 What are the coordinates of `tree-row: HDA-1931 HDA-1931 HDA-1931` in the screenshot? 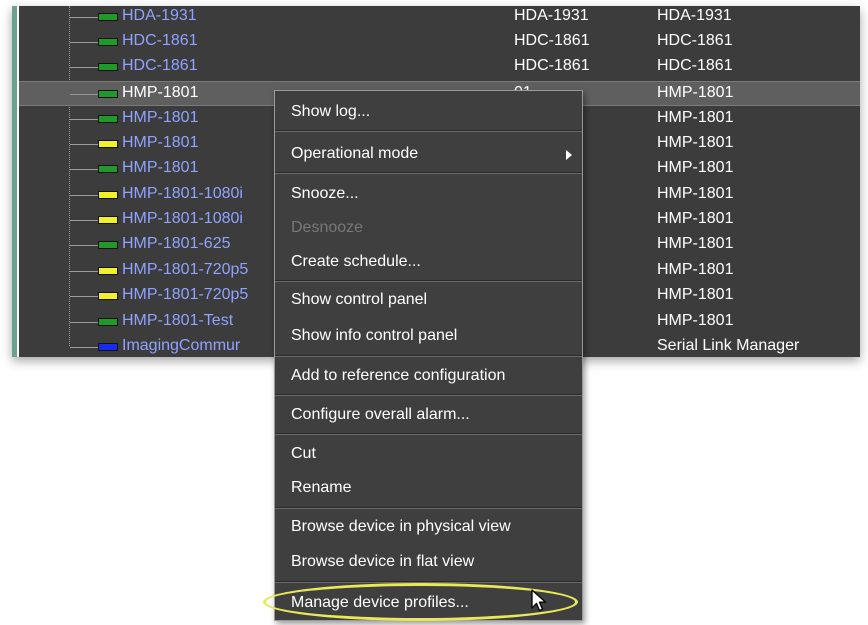 It's located at (439, 18).